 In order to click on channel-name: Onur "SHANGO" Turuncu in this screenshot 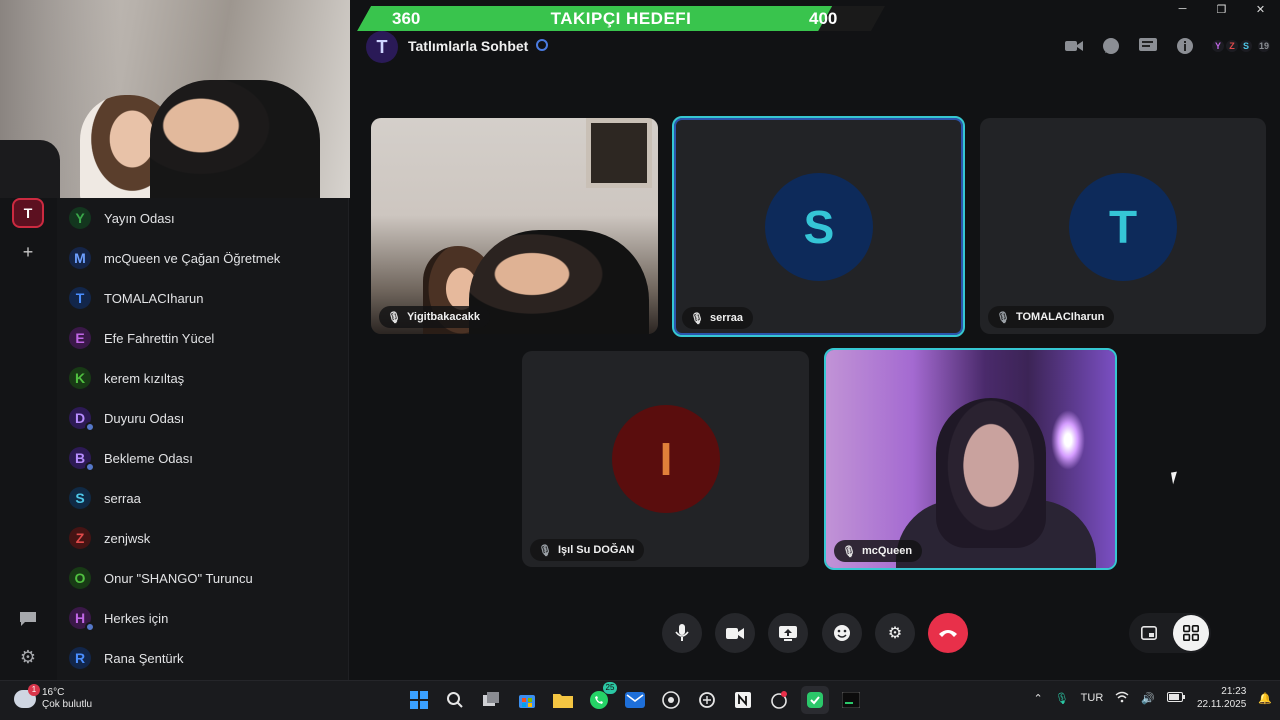, I will do `click(178, 578)`.